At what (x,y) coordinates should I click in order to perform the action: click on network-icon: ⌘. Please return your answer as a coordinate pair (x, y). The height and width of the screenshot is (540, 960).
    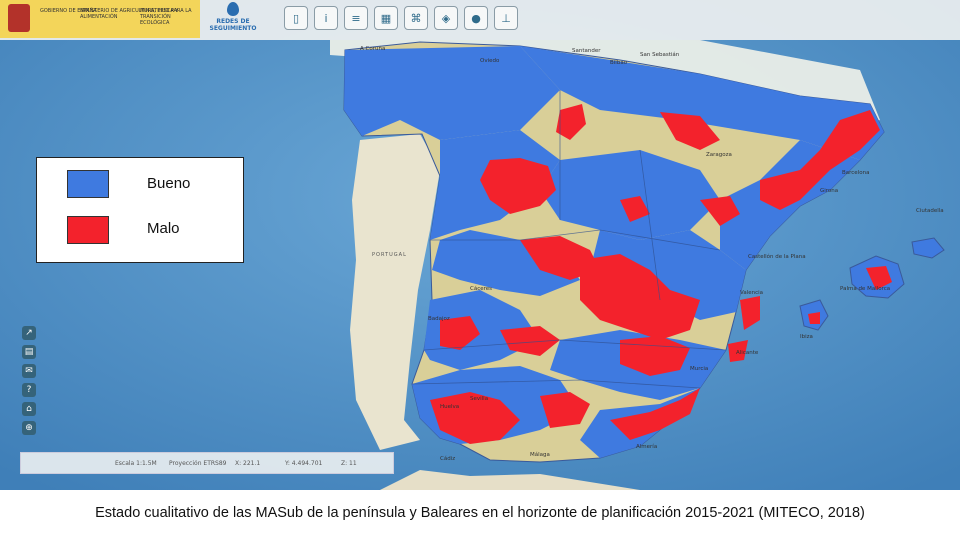
    Looking at the image, I should click on (416, 18).